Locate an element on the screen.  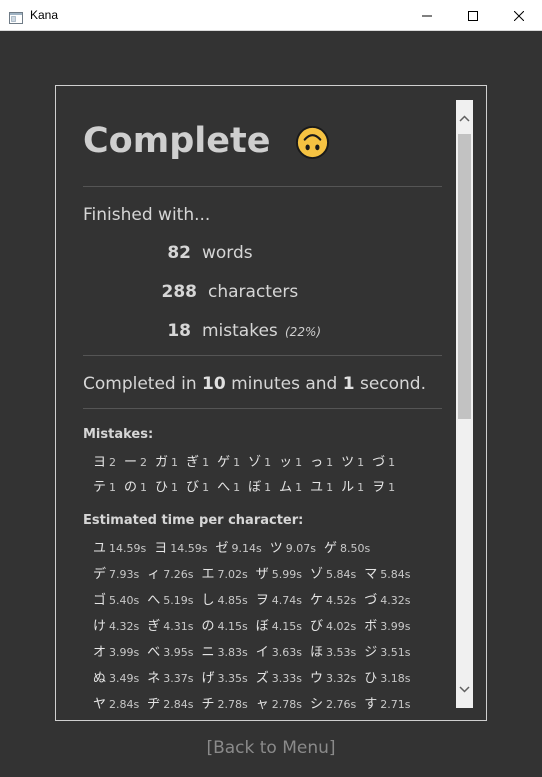
kana-char: ひ is located at coordinates (371, 678).